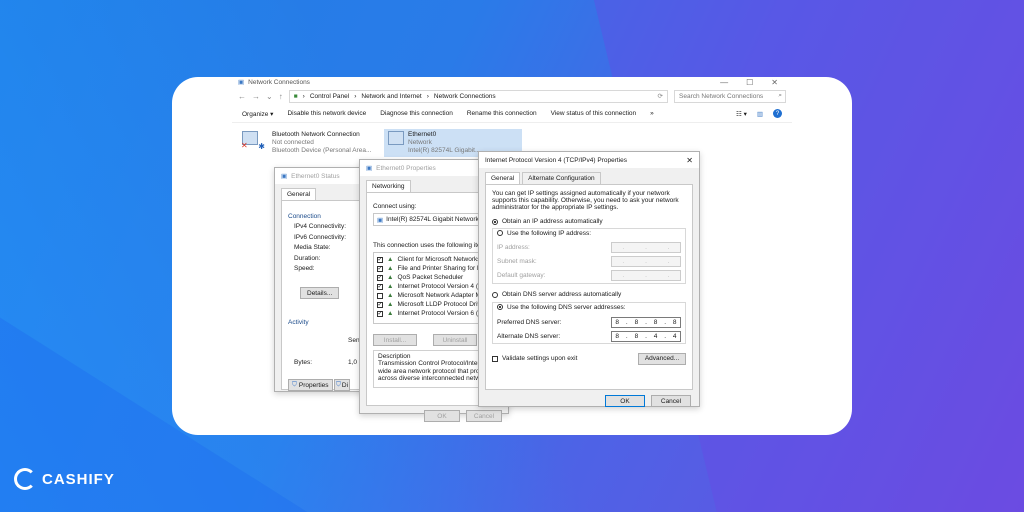 Image resolution: width=1024 pixels, height=512 pixels. I want to click on minimize-icon: —, so click(724, 82).